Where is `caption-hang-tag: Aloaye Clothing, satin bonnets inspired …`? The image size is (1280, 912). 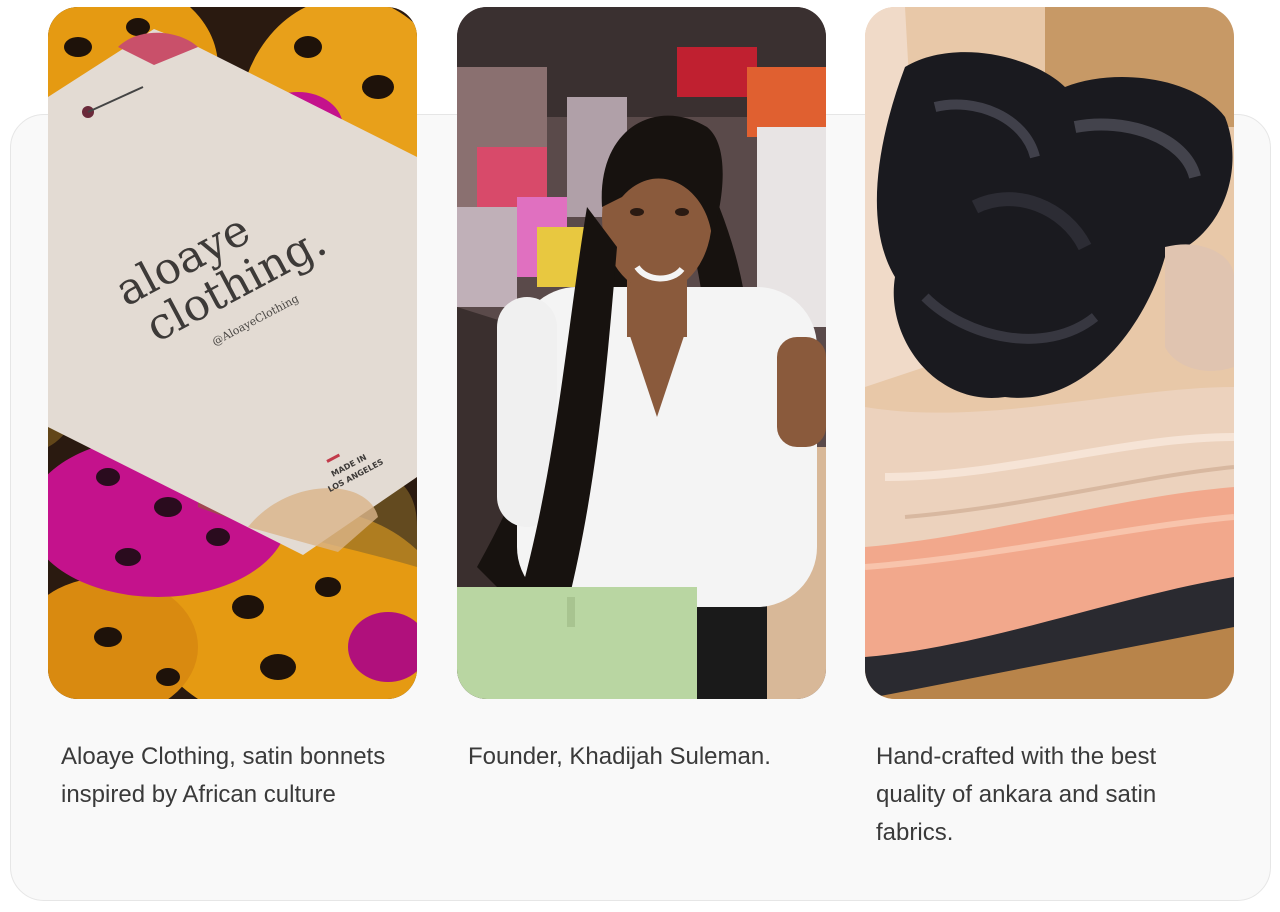 caption-hang-tag: Aloaye Clothing, satin bonnets inspired … is located at coordinates (223, 775).